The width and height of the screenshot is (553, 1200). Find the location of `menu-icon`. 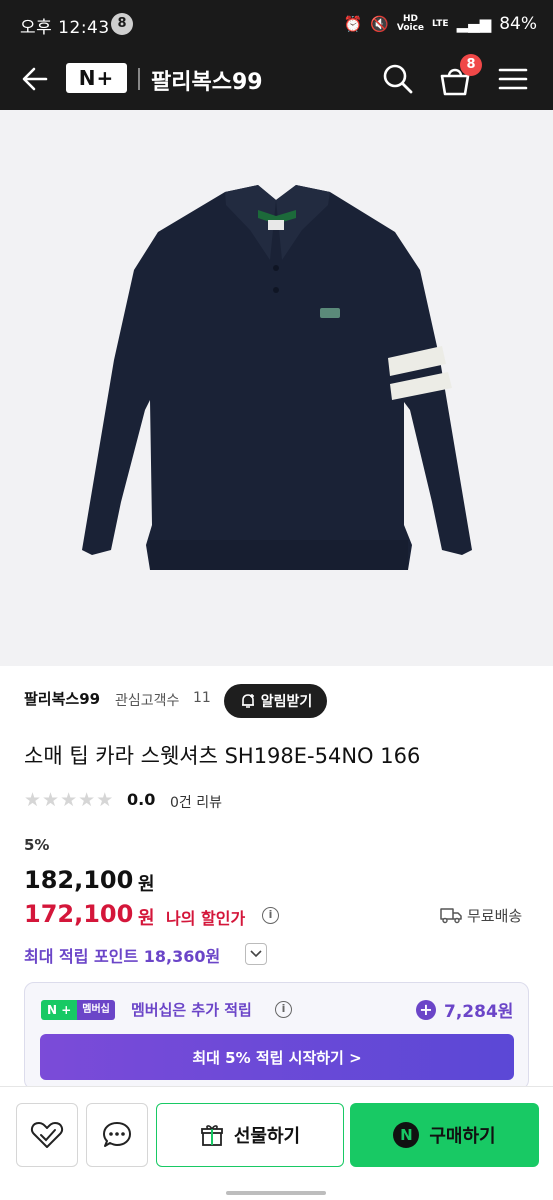

menu-icon is located at coordinates (513, 79).